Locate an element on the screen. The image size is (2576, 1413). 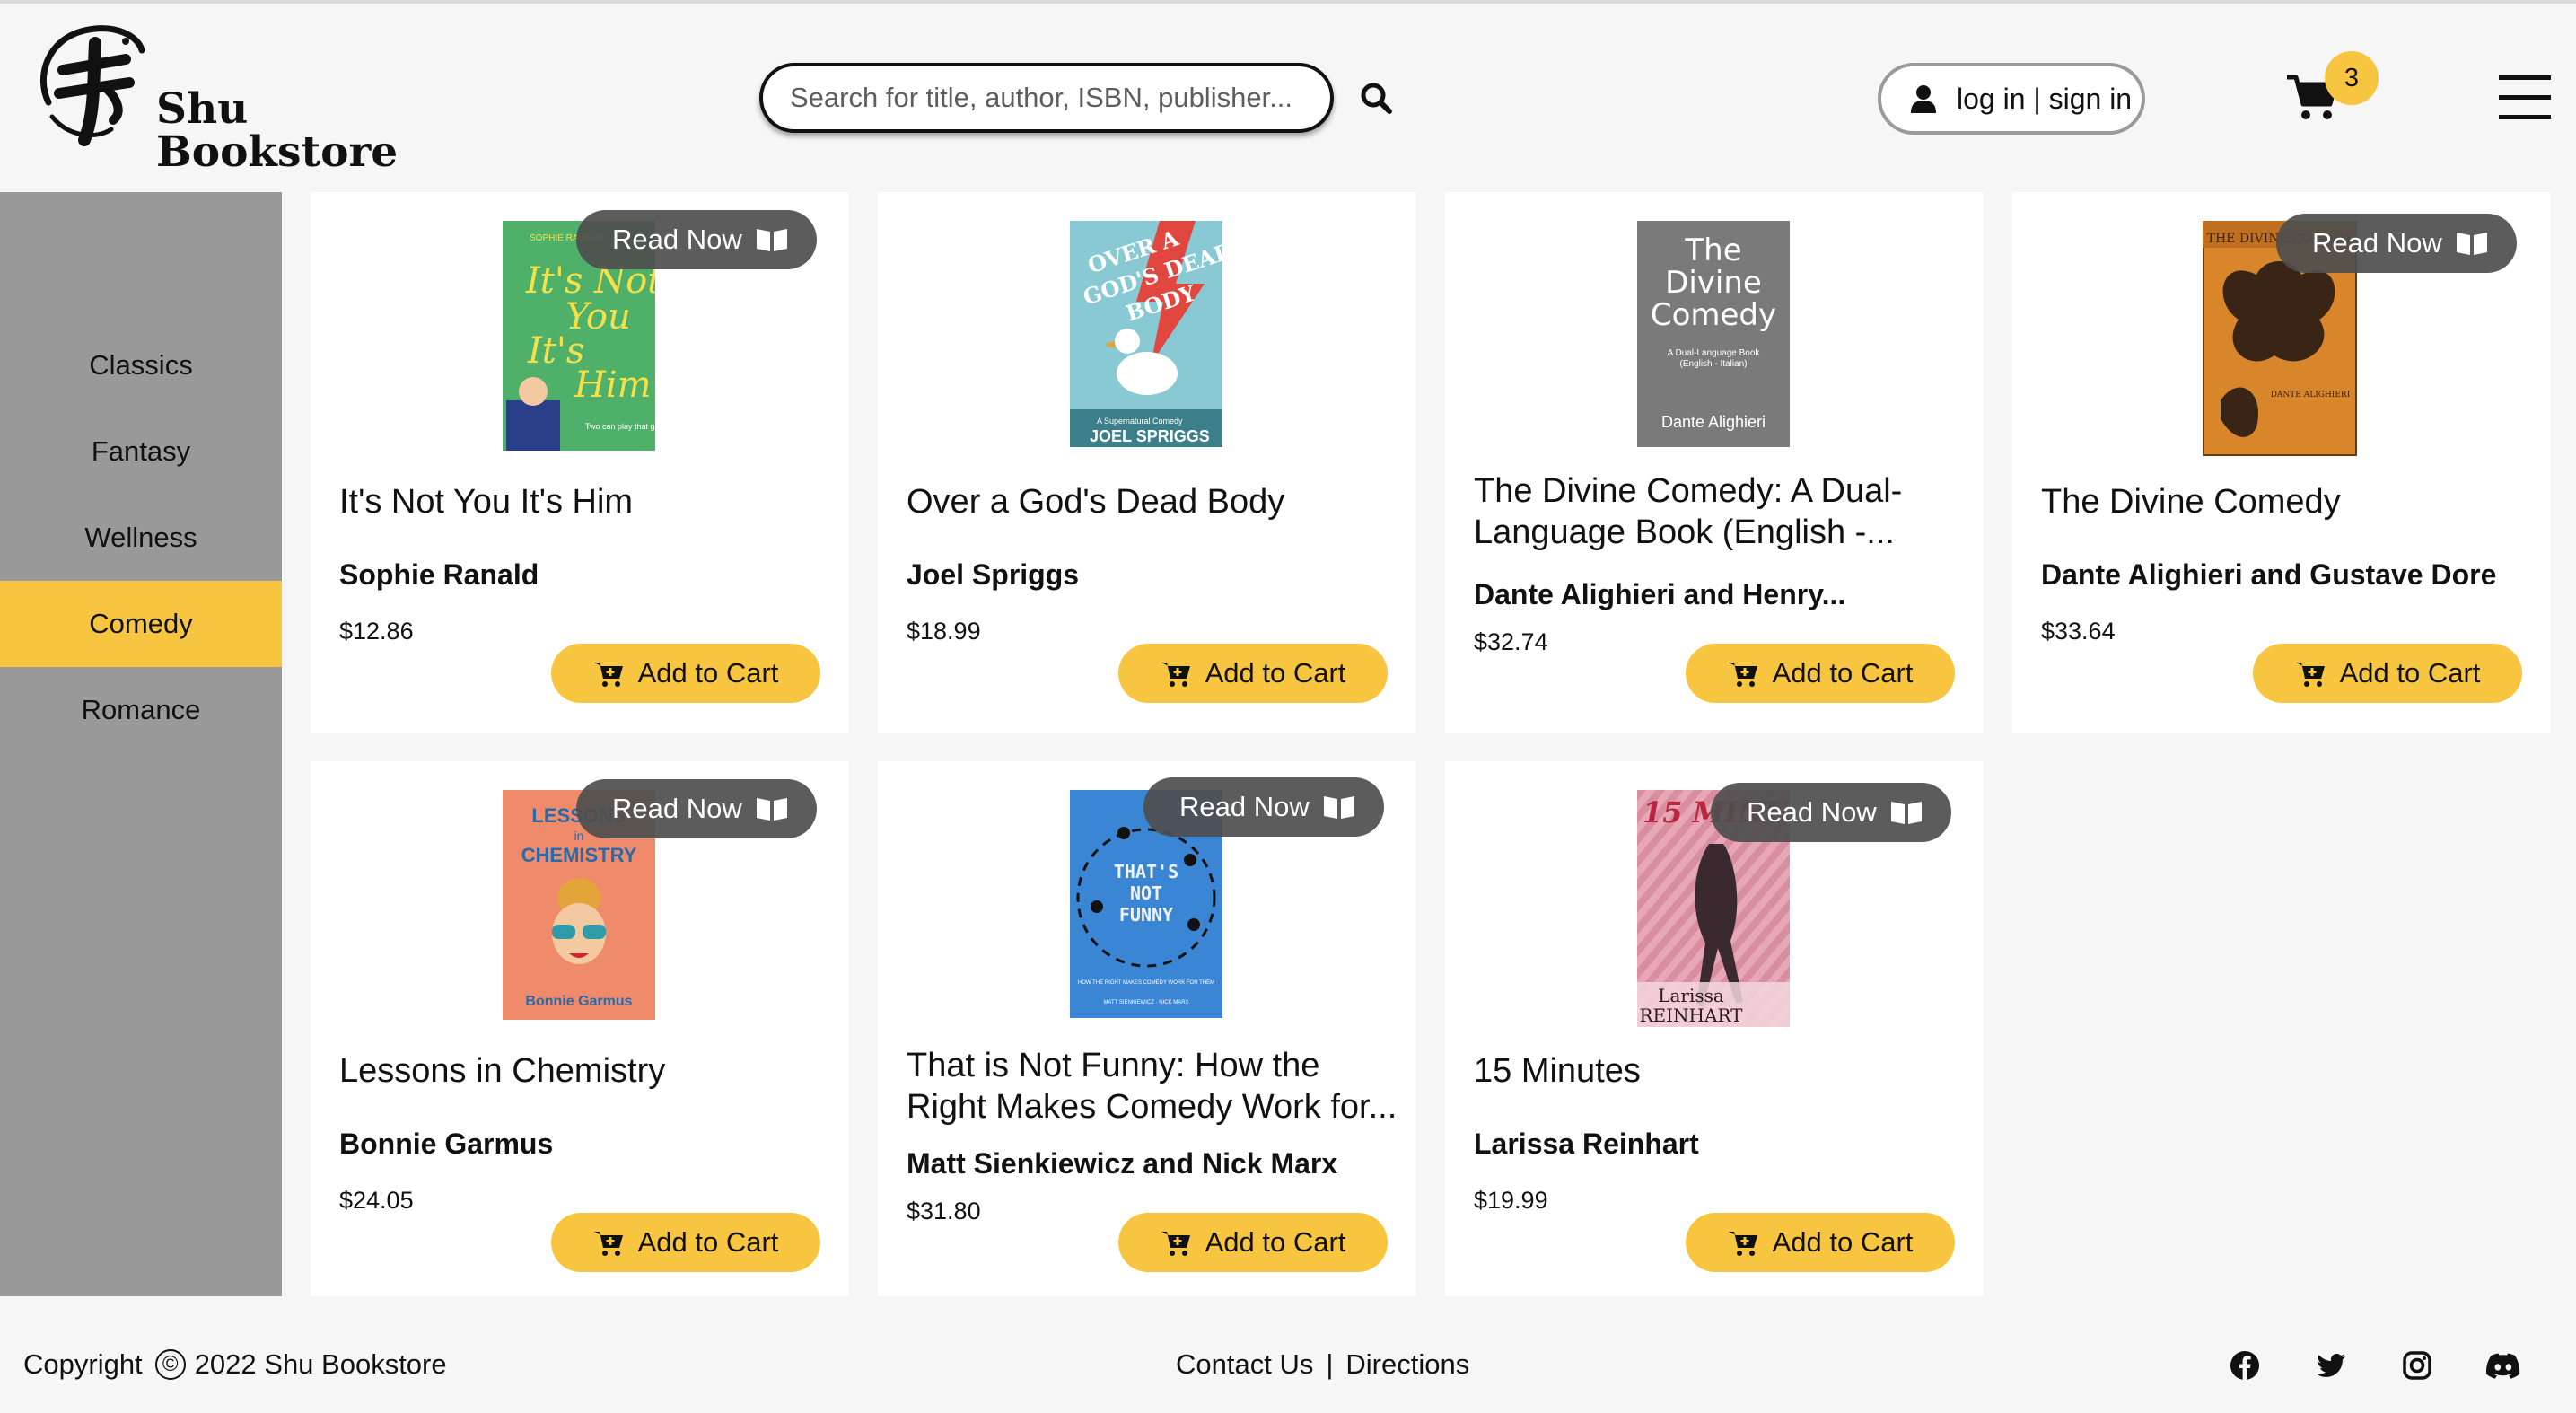
book-price: $33.64 is located at coordinates (2078, 631).